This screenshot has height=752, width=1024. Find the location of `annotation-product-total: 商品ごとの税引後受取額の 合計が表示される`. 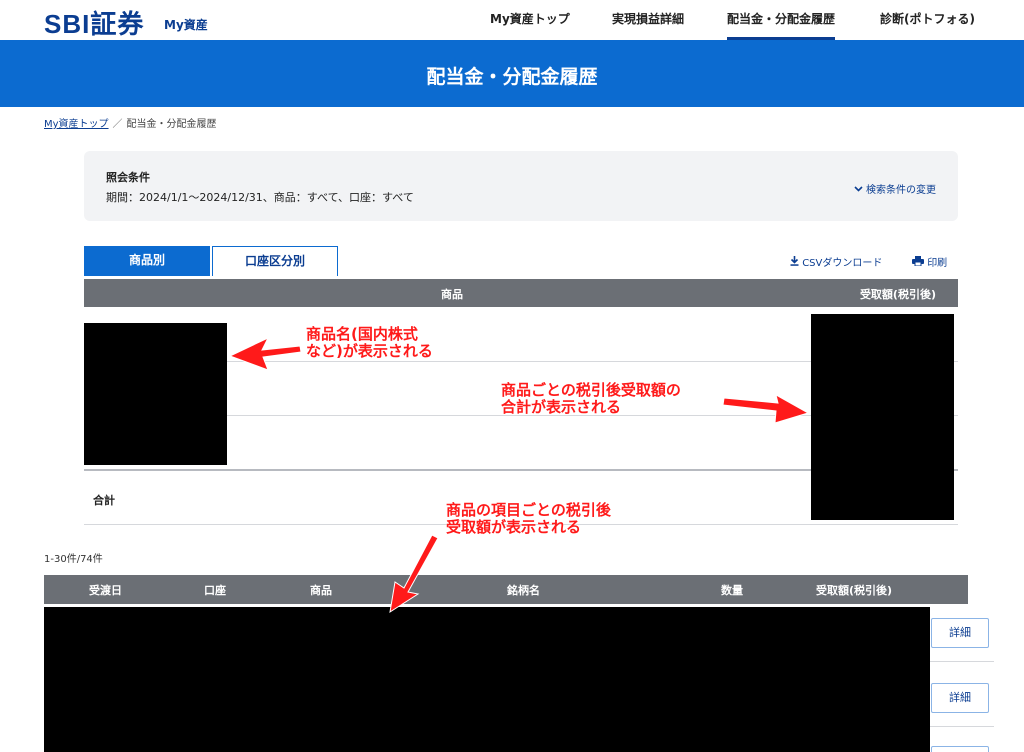

annotation-product-total: 商品ごとの税引後受取額の 合計が表示される is located at coordinates (591, 399).